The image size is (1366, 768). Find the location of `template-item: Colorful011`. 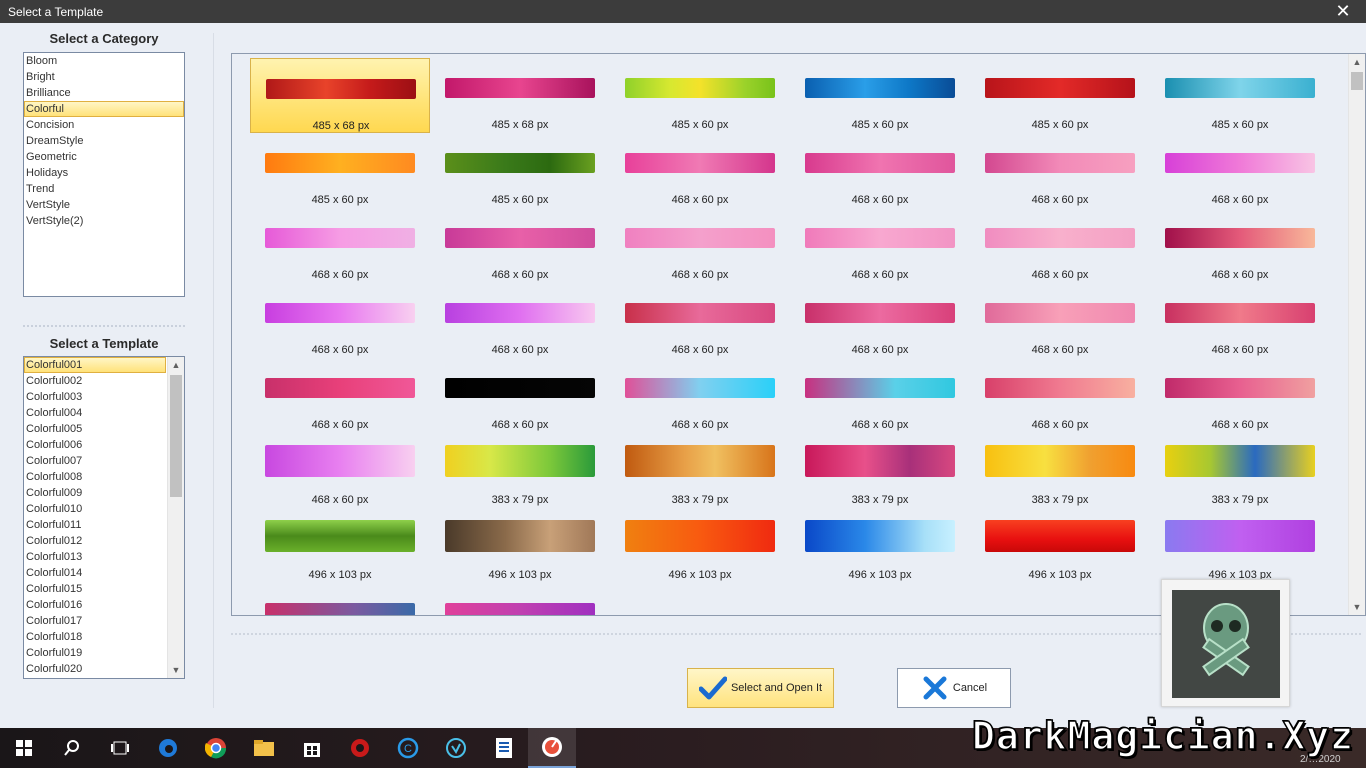

template-item: Colorful011 is located at coordinates (95, 525).